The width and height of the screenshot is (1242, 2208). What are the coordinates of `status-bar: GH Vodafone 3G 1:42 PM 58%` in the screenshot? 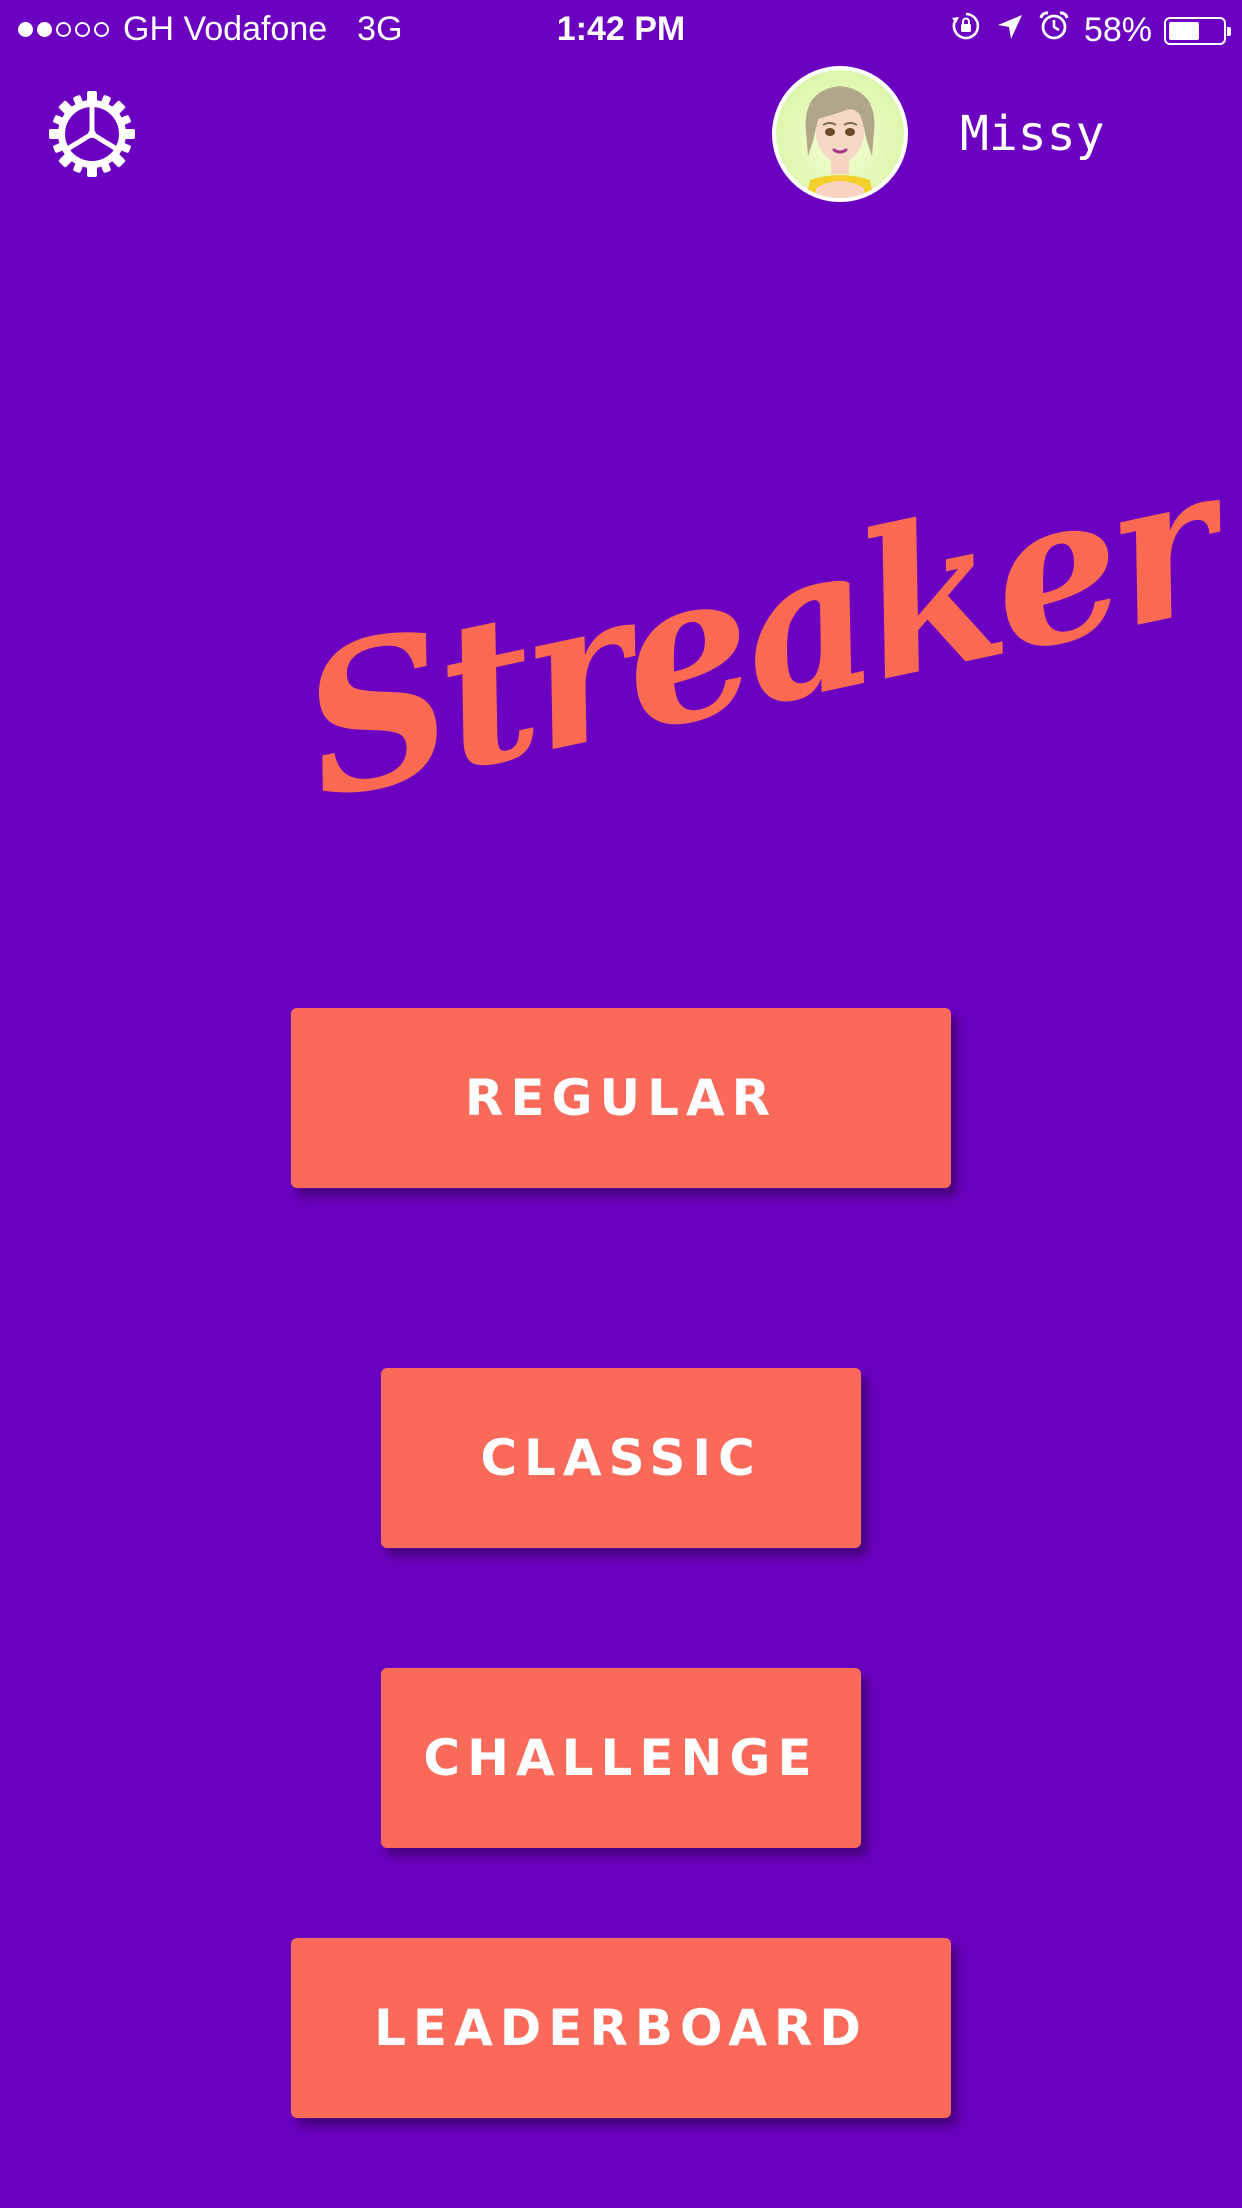 It's located at (621, 30).